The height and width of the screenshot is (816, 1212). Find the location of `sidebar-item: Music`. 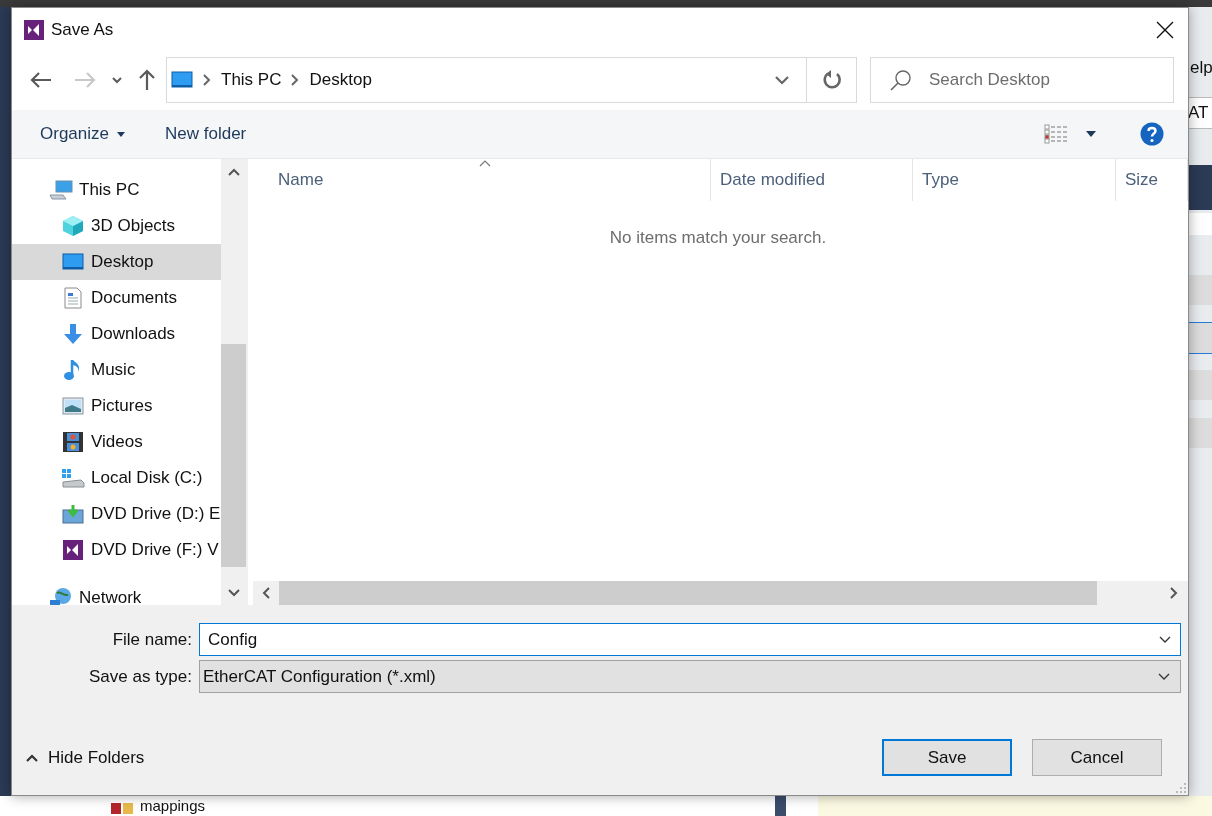

sidebar-item: Music is located at coordinates (116, 370).